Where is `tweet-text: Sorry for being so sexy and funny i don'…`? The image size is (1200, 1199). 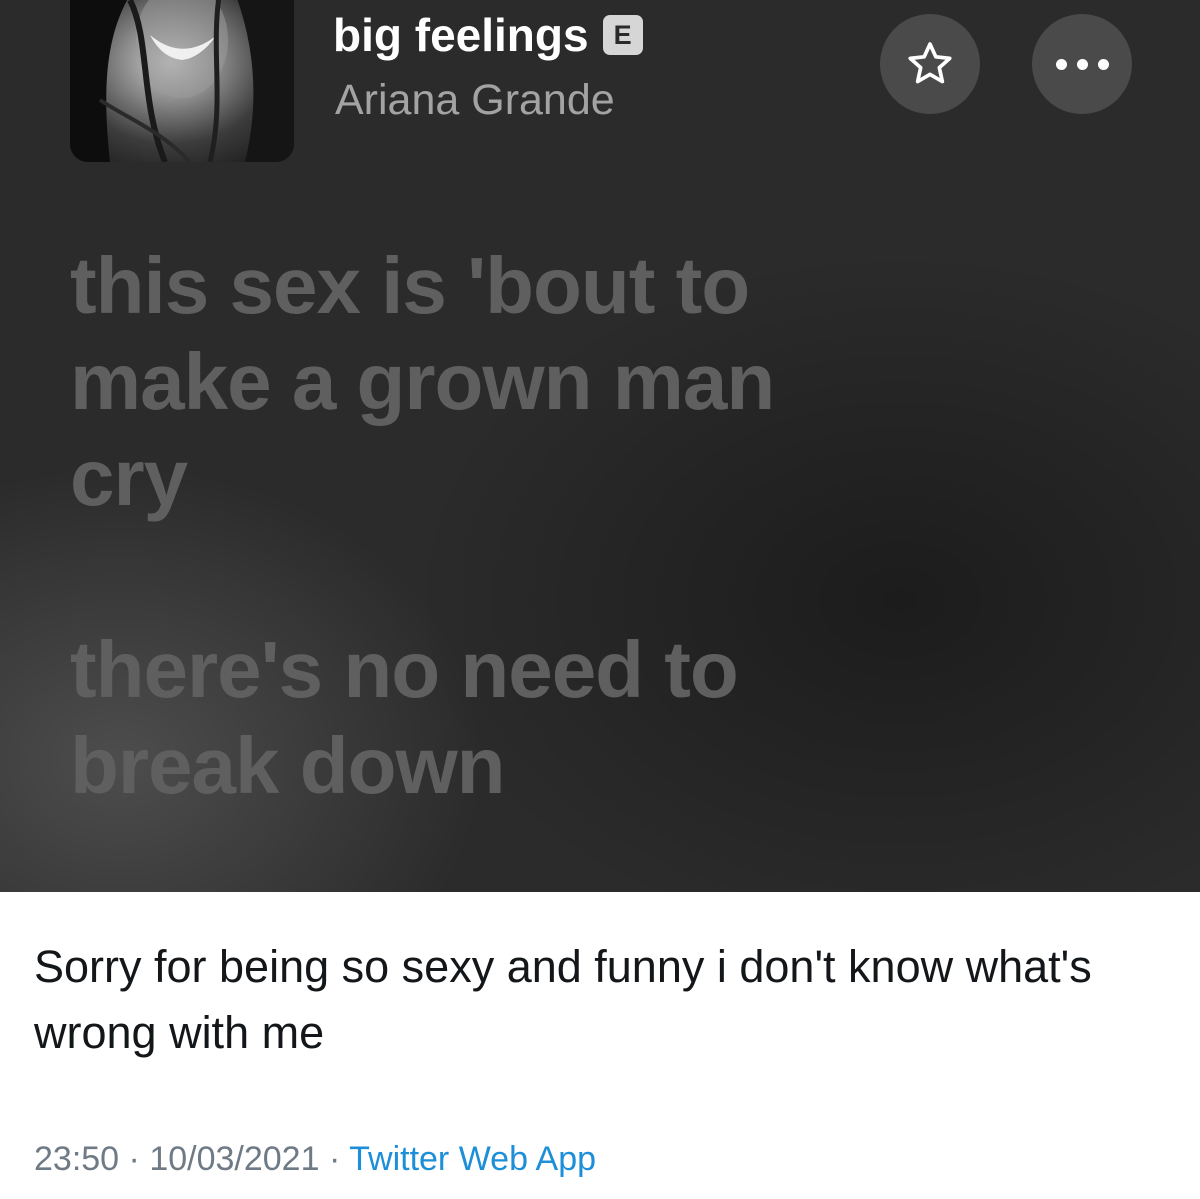
tweet-text: Sorry for being so sexy and funny i don'… is located at coordinates (563, 999).